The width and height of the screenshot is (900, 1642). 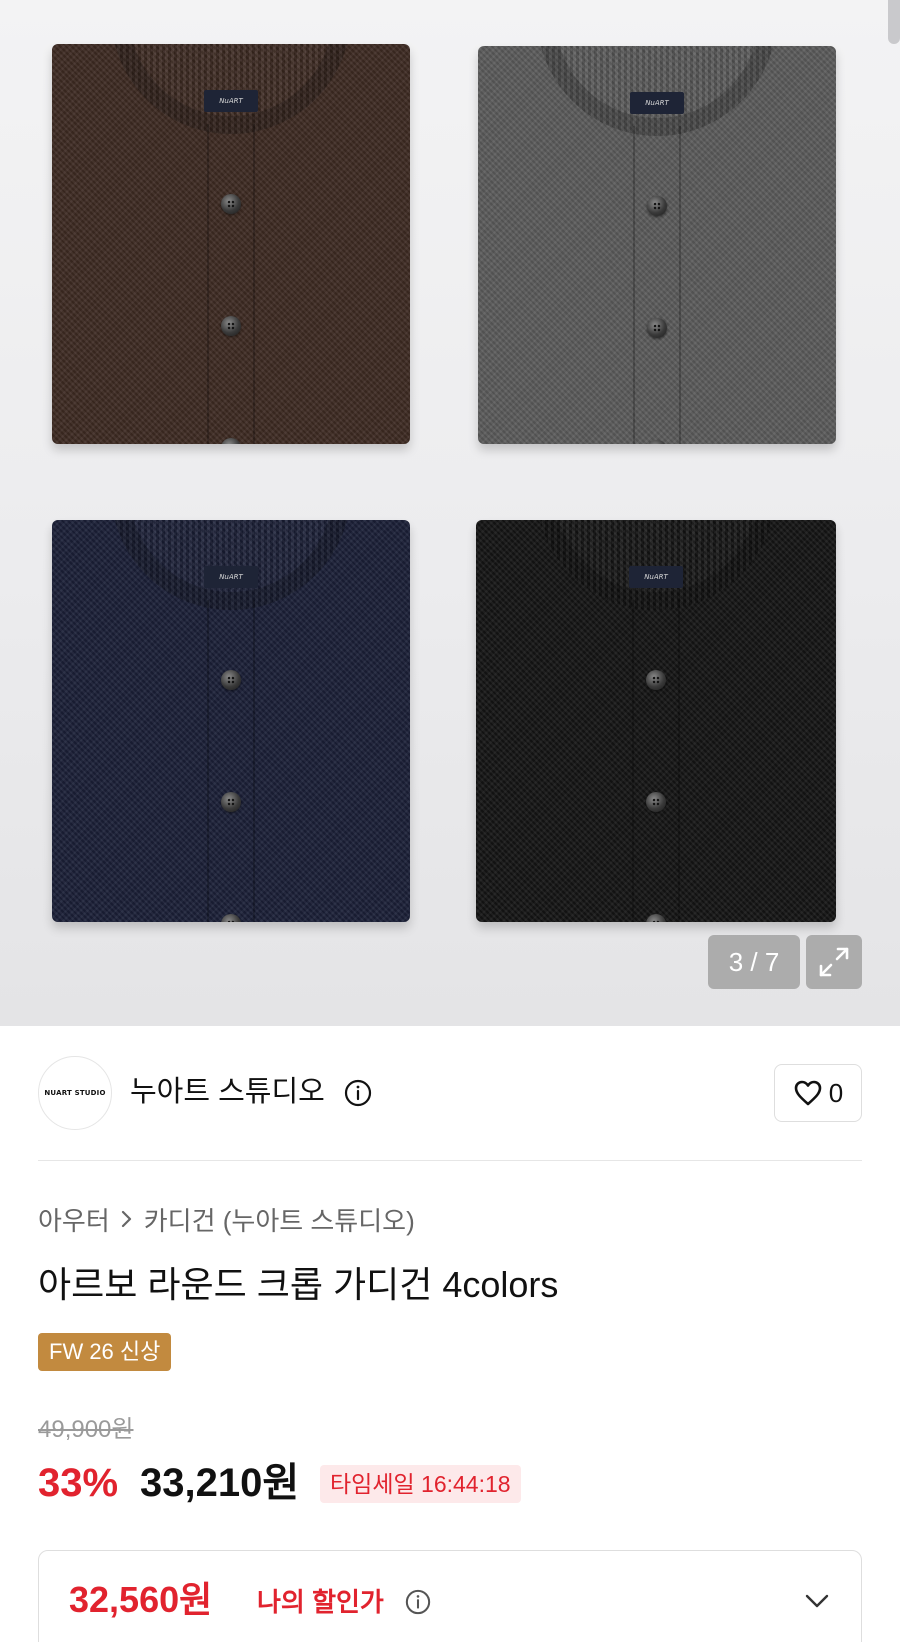 I want to click on time-sale-badge: 타임세일 16:44:18, so click(x=420, y=1484).